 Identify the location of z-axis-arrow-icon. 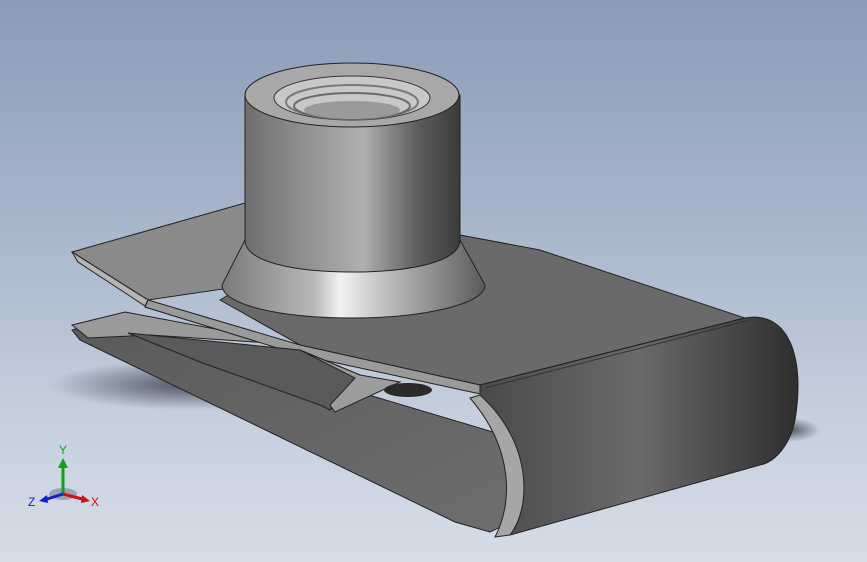
(43, 499).